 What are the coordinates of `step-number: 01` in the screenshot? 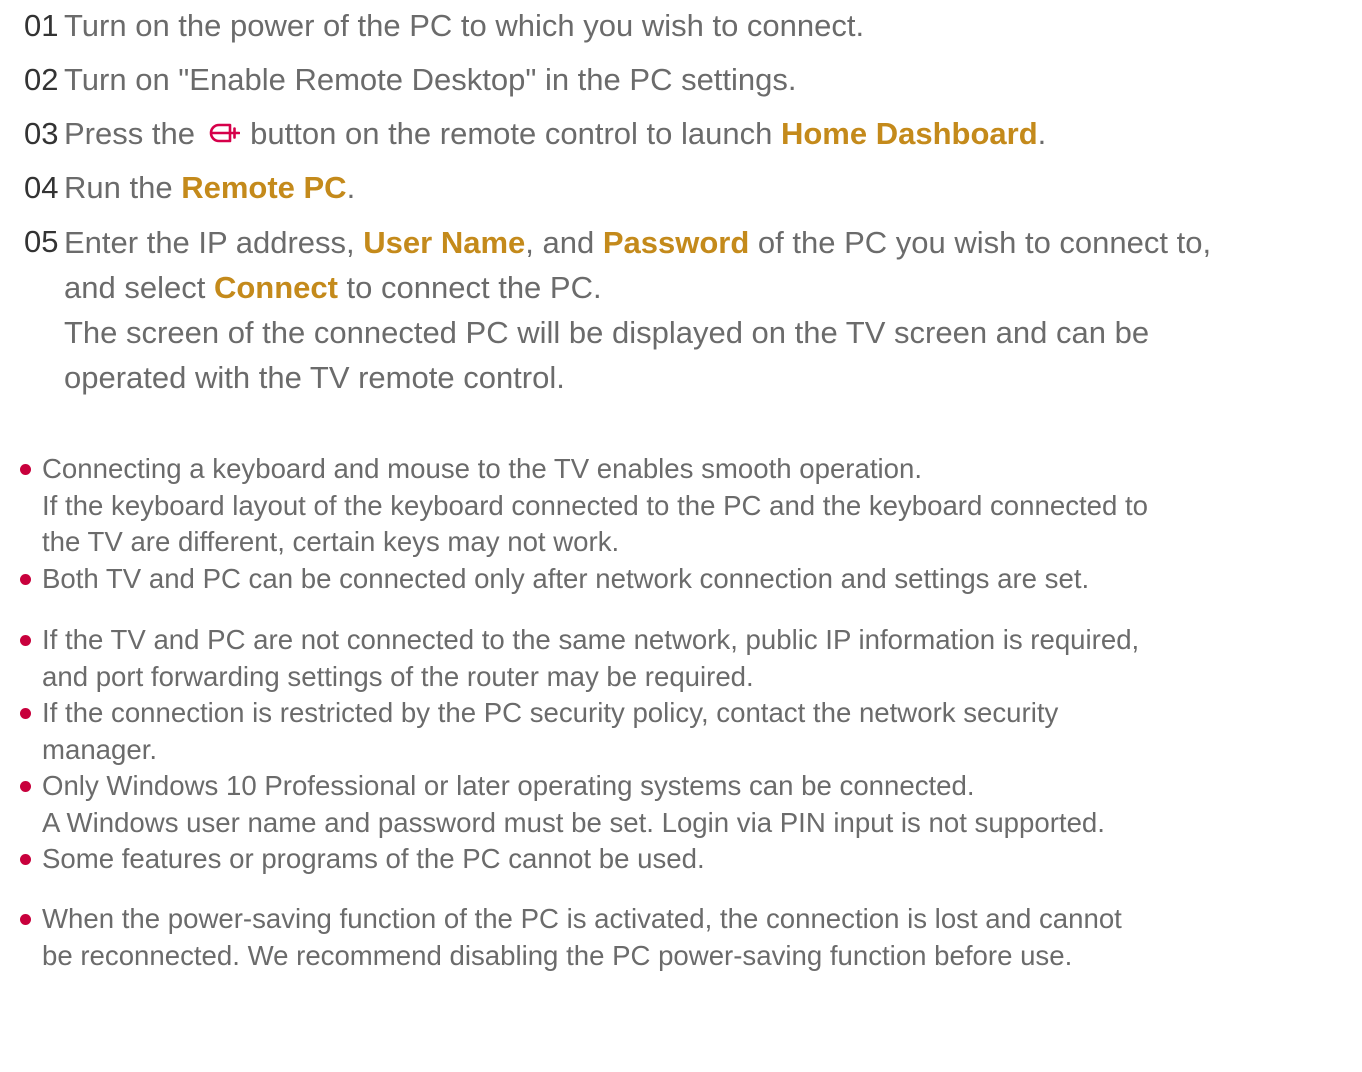 It's located at (41, 25).